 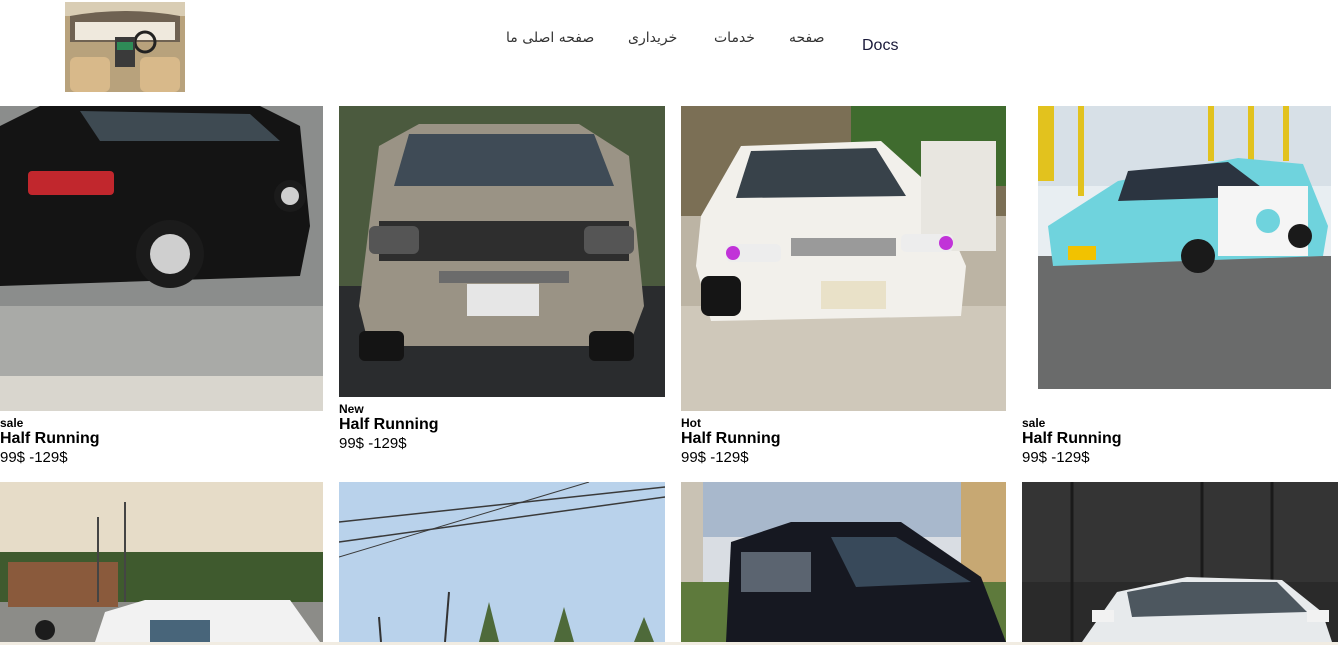 What do you see at coordinates (502, 251) in the screenshot?
I see `product-image-4runner` at bounding box center [502, 251].